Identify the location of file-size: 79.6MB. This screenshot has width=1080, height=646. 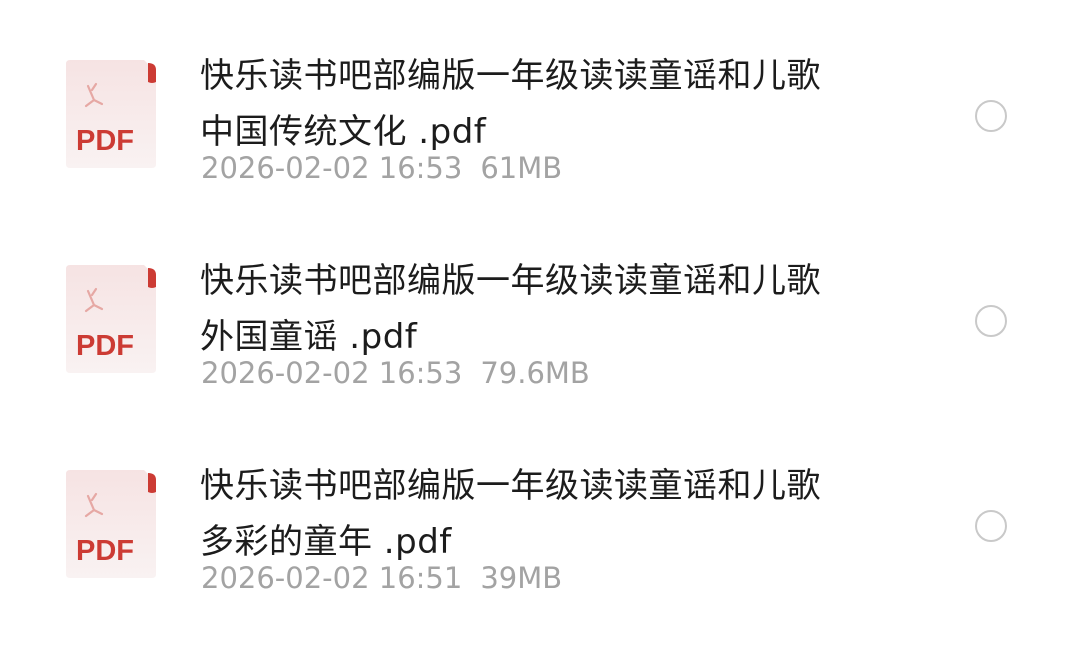
(535, 373).